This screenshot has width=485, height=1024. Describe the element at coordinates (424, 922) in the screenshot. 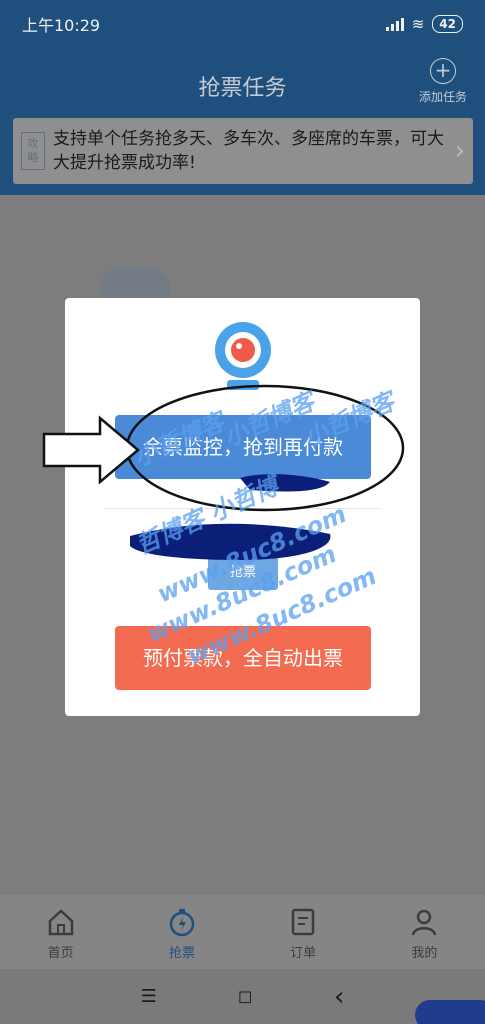

I see `person-icon` at that location.